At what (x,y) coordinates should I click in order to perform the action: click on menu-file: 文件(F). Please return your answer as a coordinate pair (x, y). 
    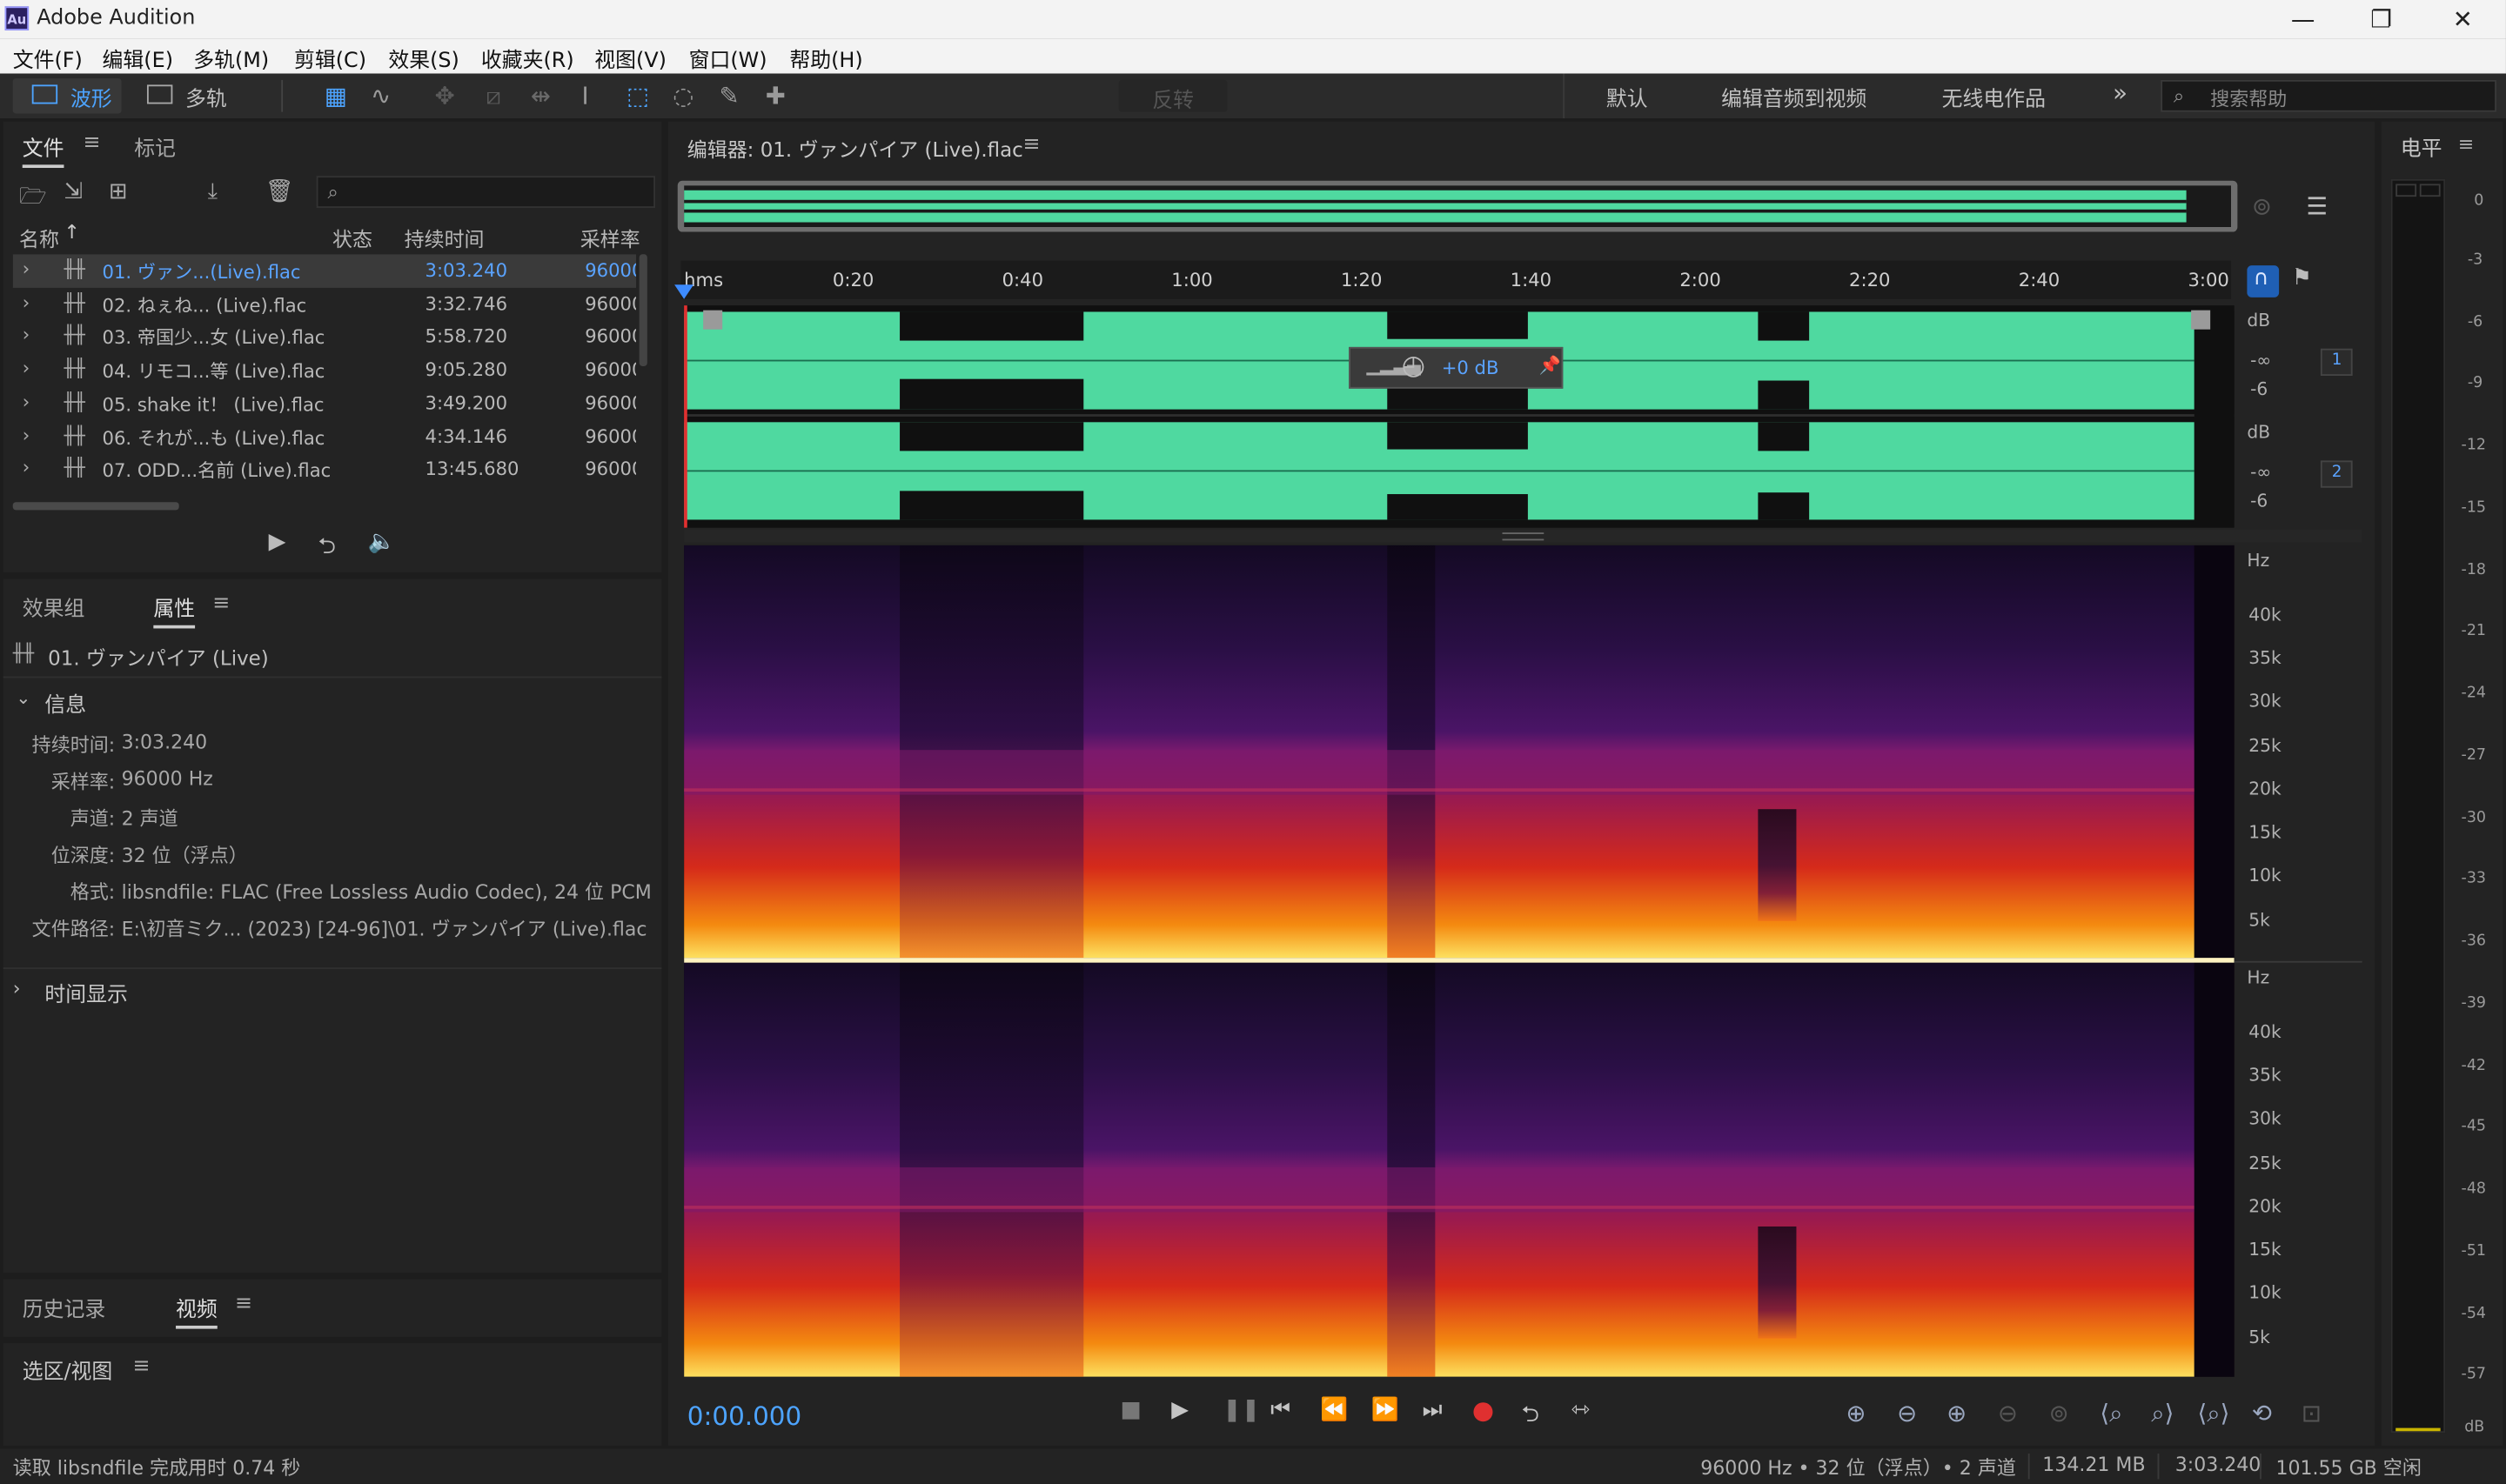
    Looking at the image, I should click on (48, 58).